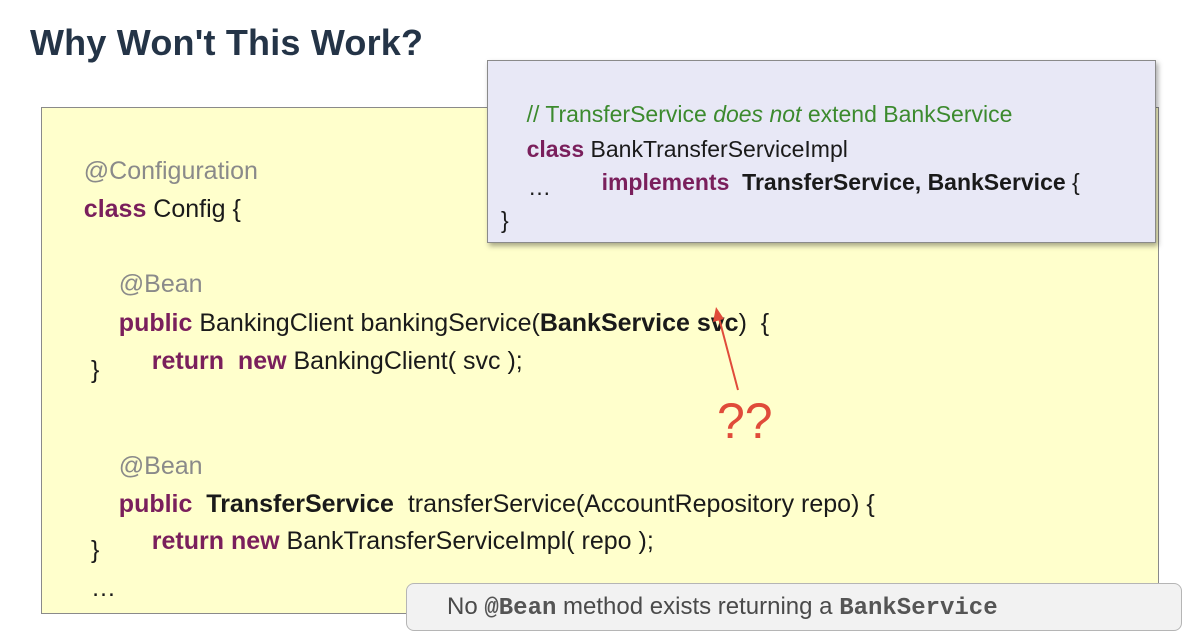 The image size is (1201, 631). What do you see at coordinates (505, 220) in the screenshot?
I see `impl-closing-brace: }` at bounding box center [505, 220].